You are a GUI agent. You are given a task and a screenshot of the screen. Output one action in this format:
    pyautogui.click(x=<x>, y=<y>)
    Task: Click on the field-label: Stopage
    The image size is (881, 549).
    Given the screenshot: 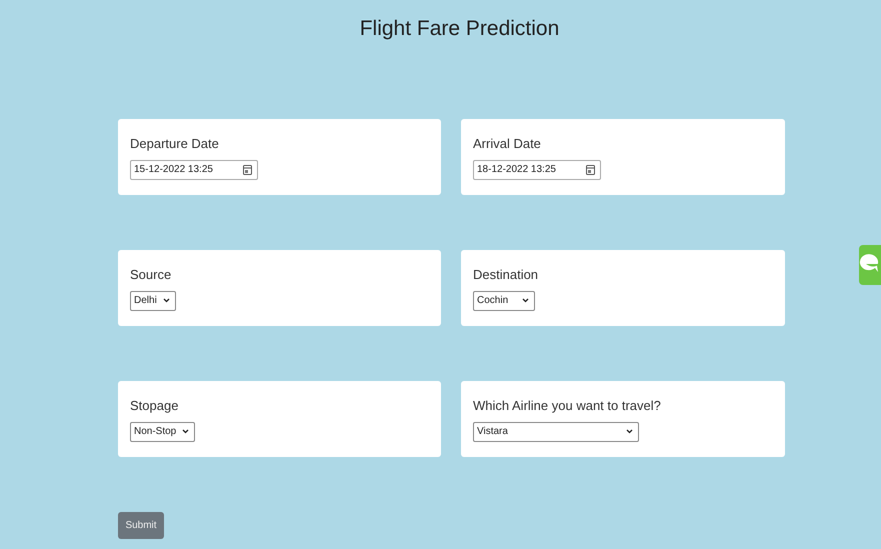 What is the action you would take?
    pyautogui.click(x=155, y=406)
    